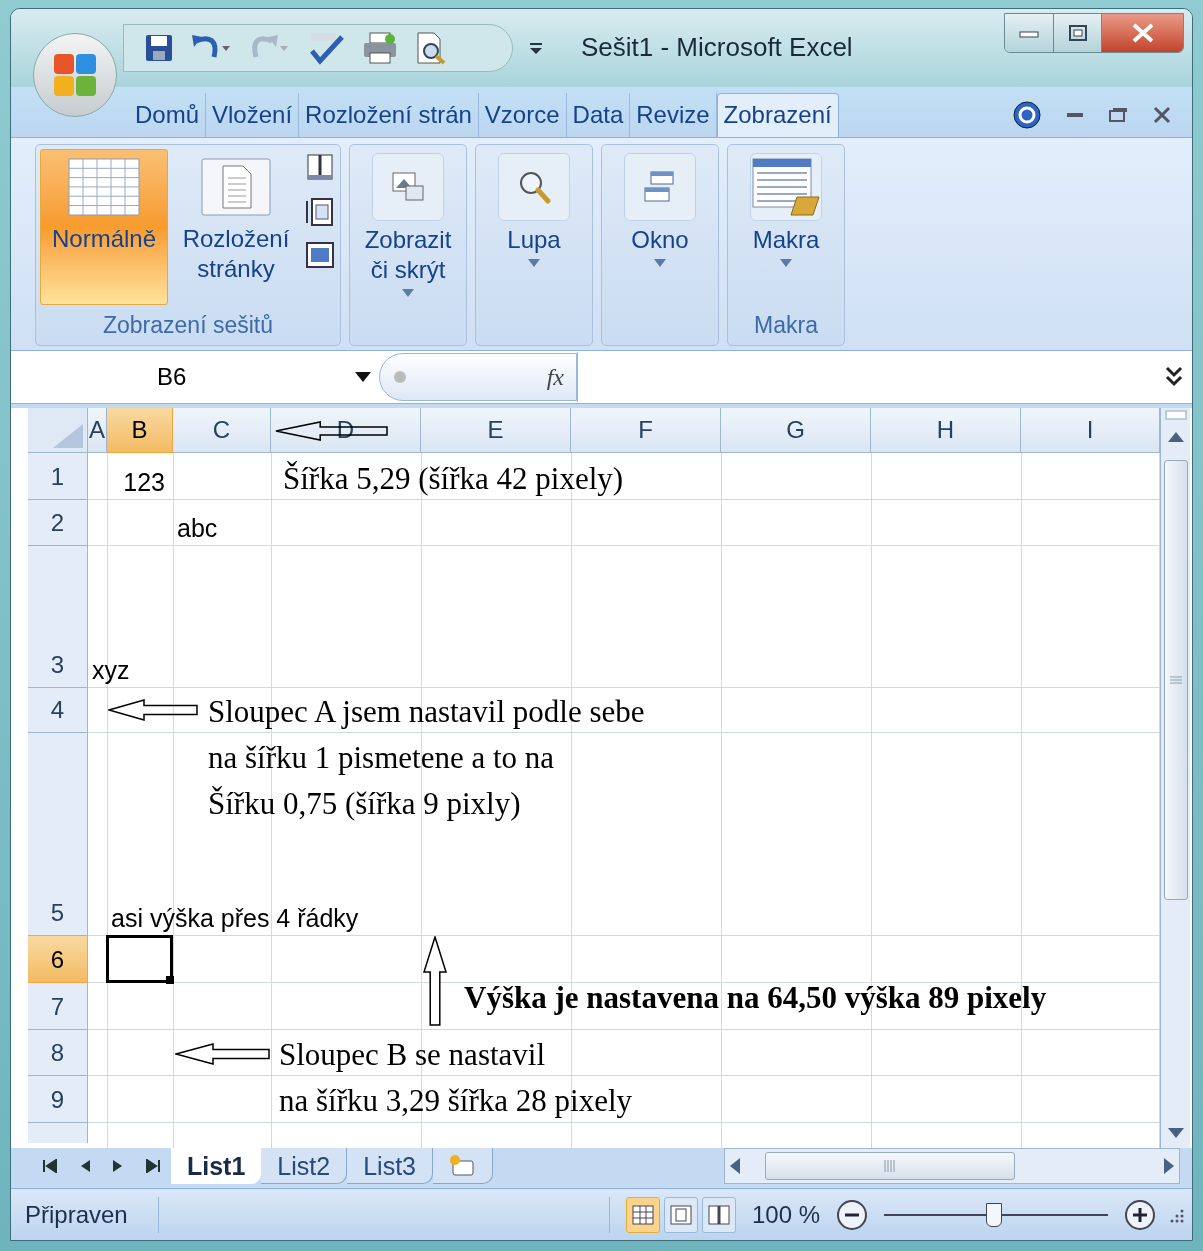 The height and width of the screenshot is (1251, 1203). What do you see at coordinates (1175, 437) in the screenshot?
I see `scroll-up-icon` at bounding box center [1175, 437].